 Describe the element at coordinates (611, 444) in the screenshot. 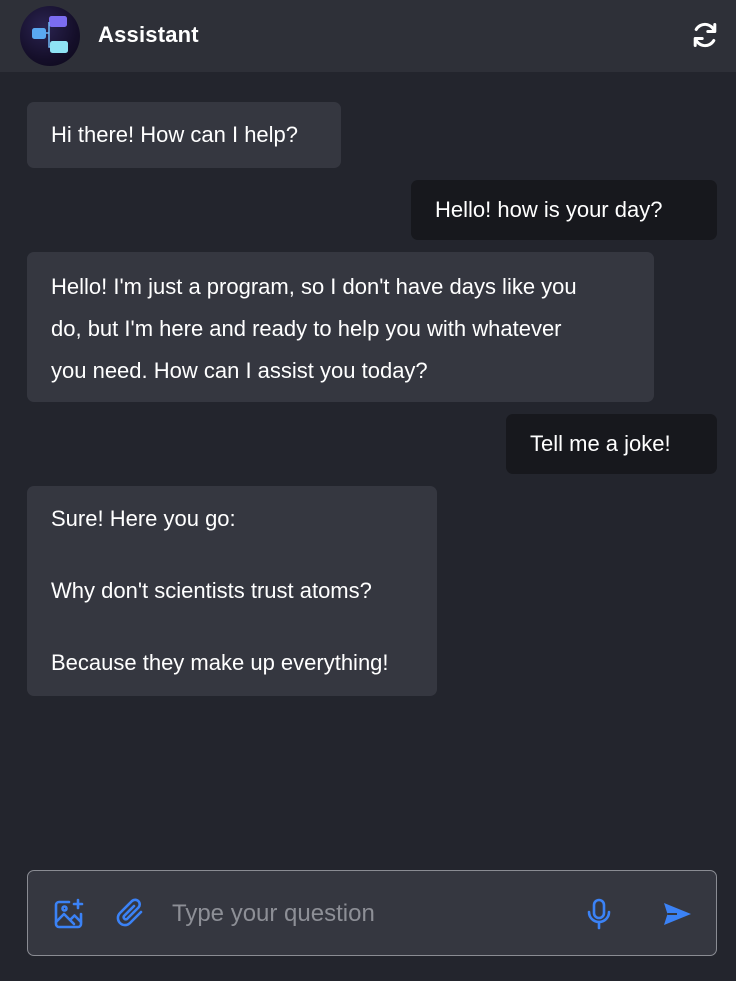

I see `user-message: Tell me a joke!` at that location.